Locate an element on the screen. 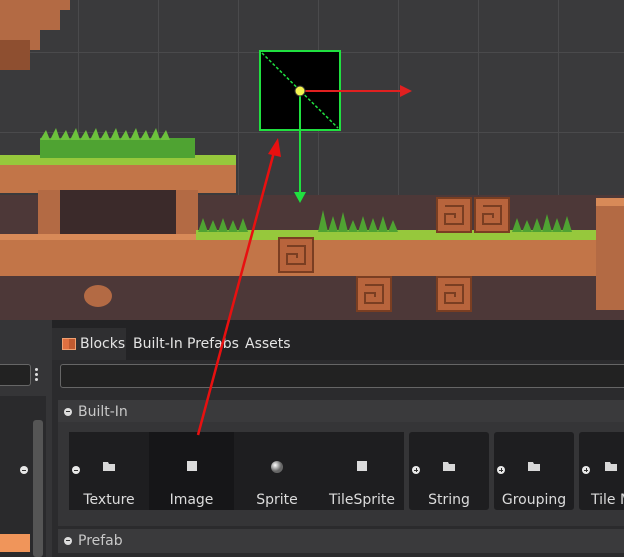 The image size is (624, 557). block-tile-m-label: Tile M is located at coordinates (607, 500).